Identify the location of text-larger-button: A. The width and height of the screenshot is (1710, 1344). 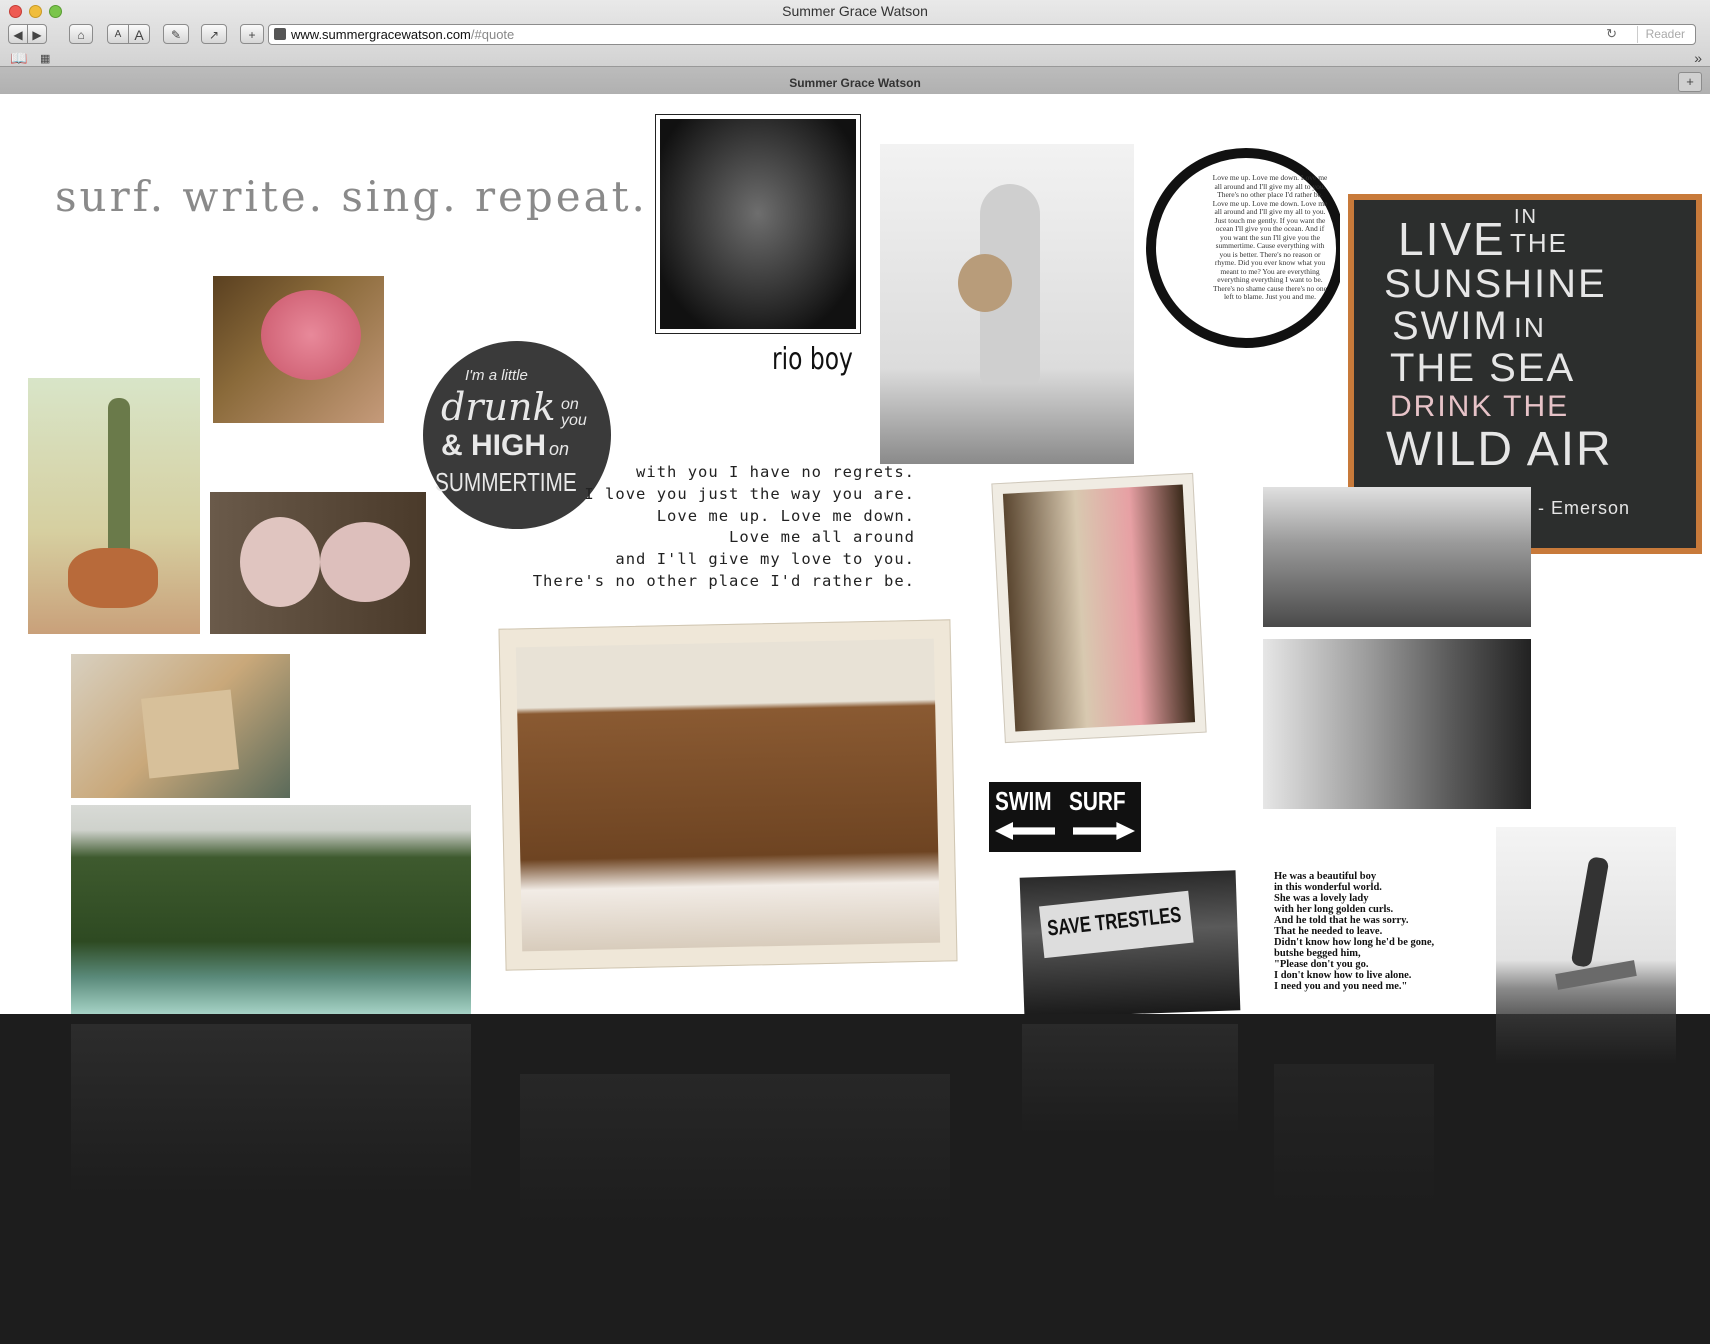
(139, 34).